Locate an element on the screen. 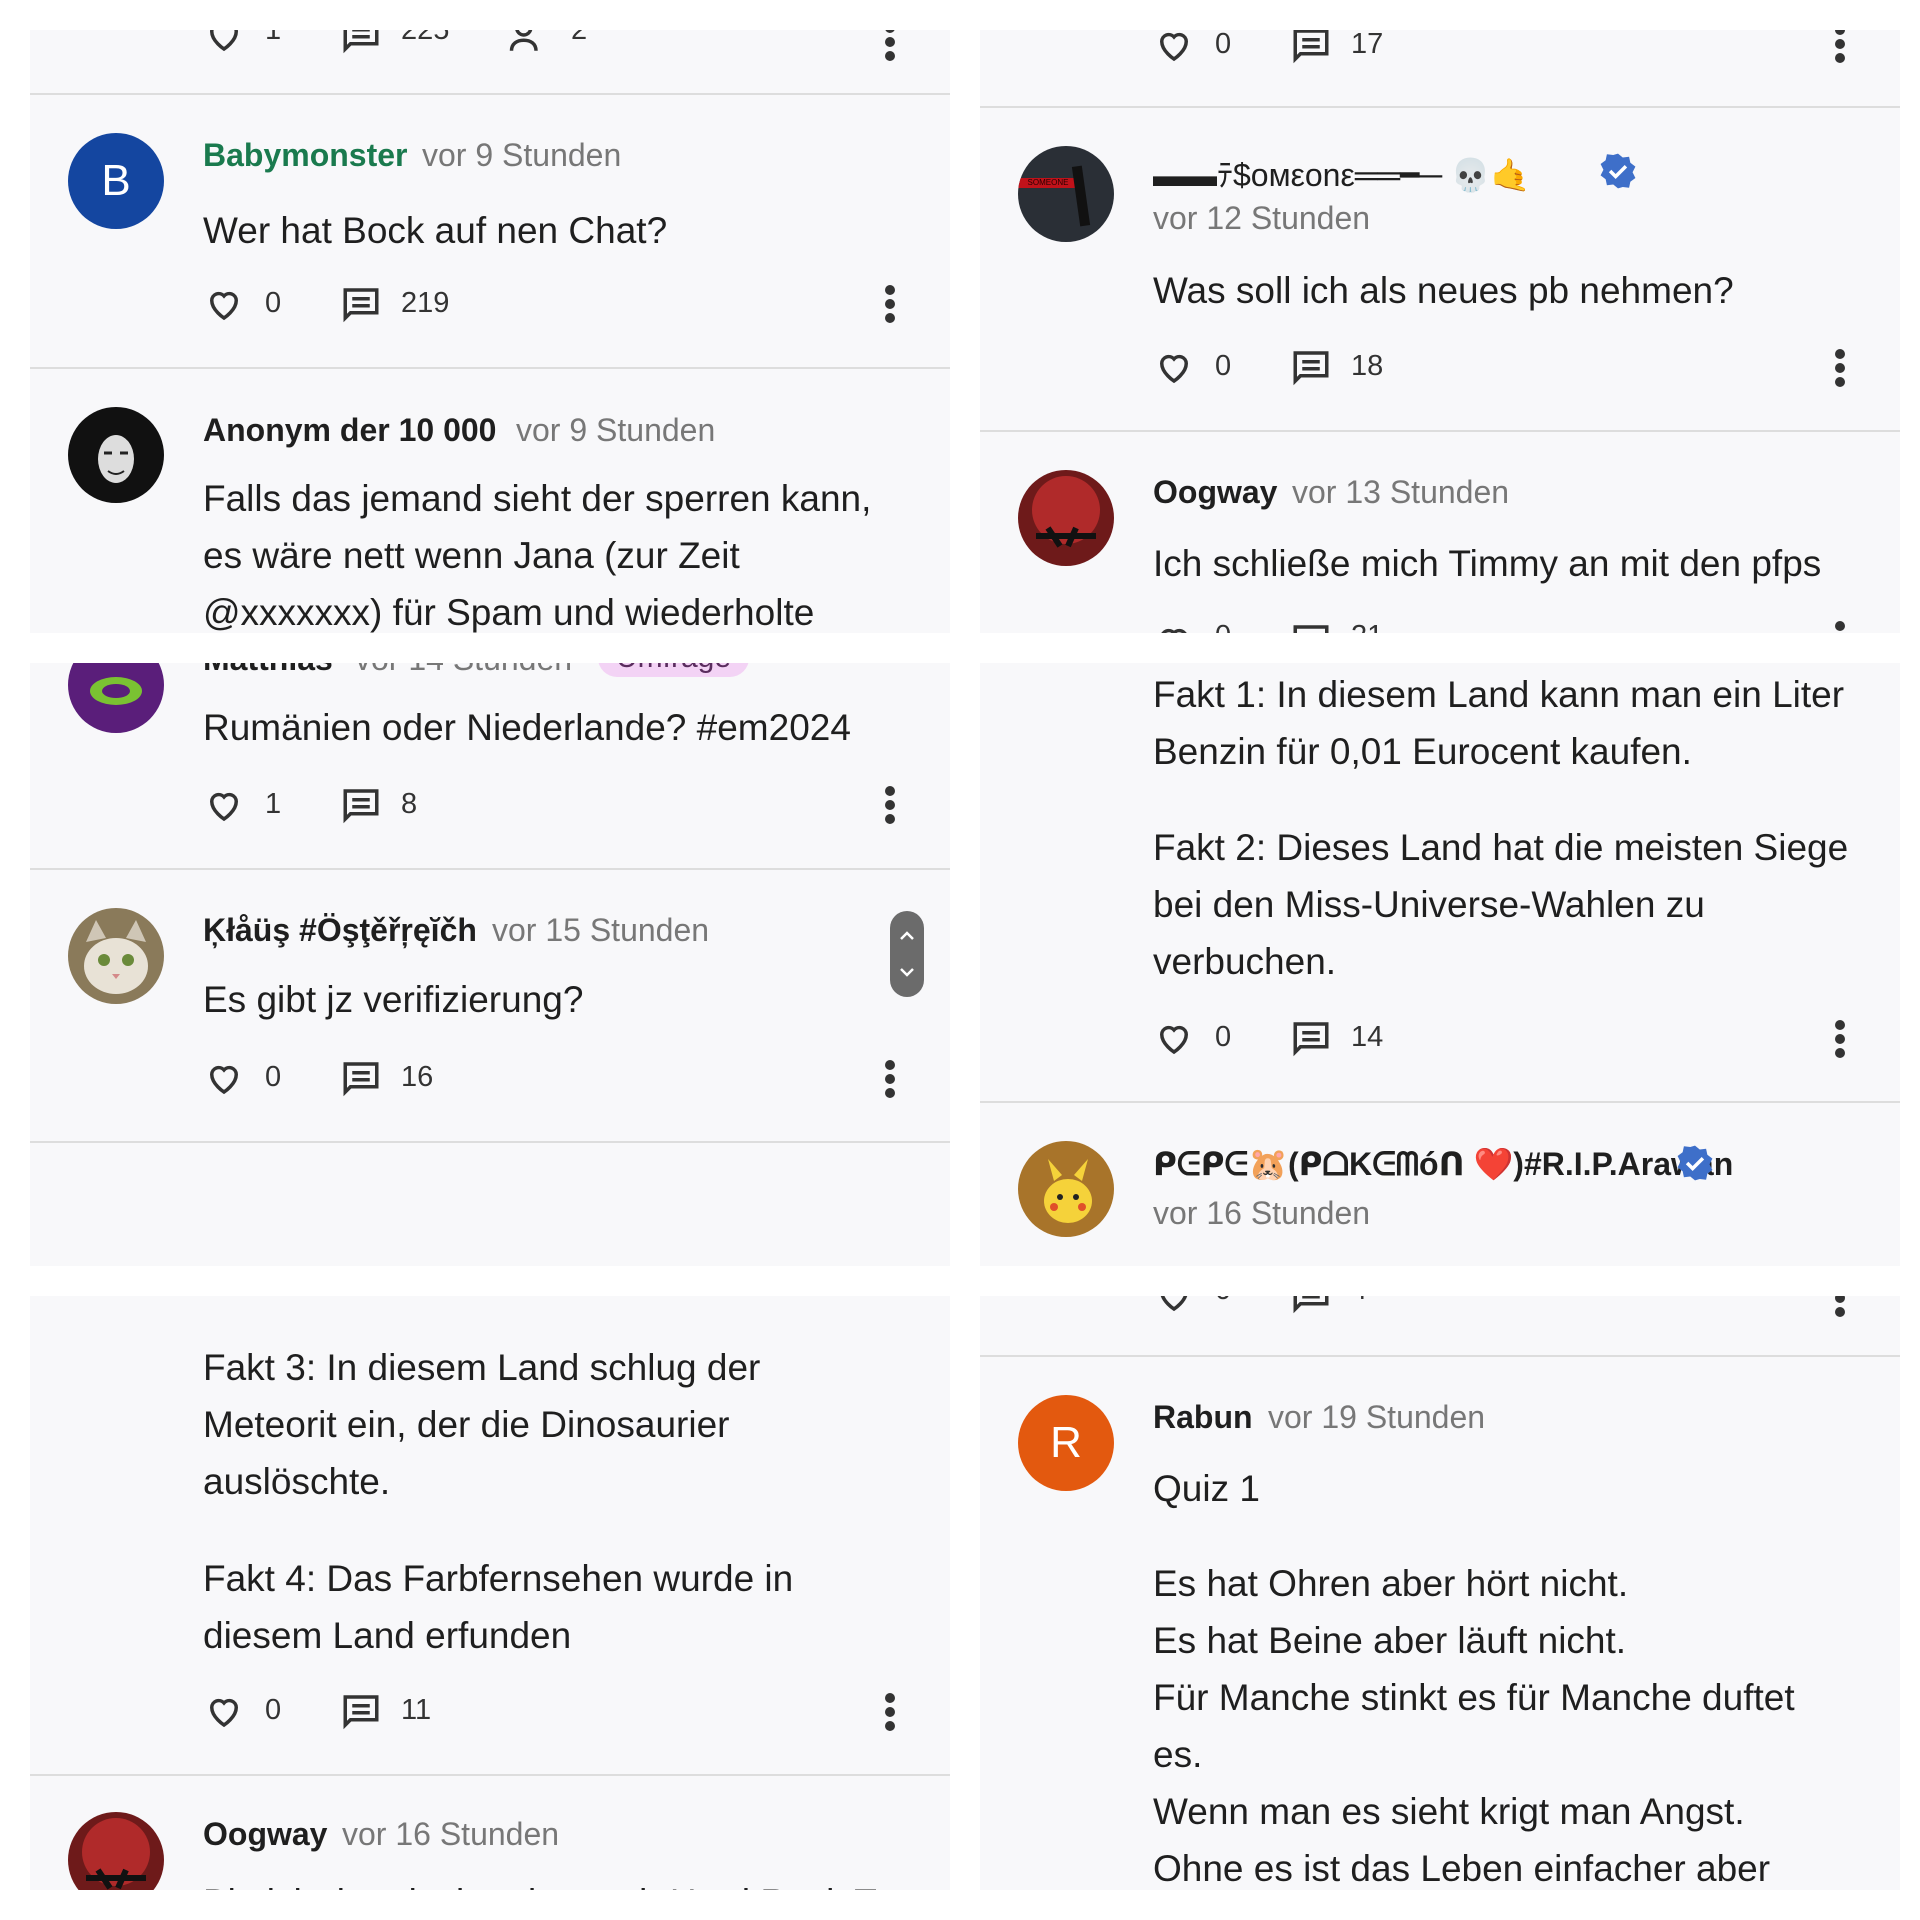 The height and width of the screenshot is (1920, 1920). timestamp: vor 15 Stunden is located at coordinates (601, 930).